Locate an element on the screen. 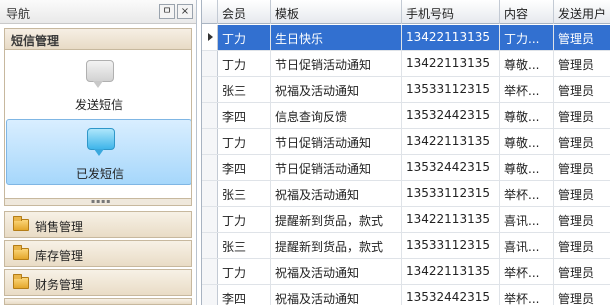 The height and width of the screenshot is (305, 610). column-header-content: 内容 is located at coordinates (527, 12).